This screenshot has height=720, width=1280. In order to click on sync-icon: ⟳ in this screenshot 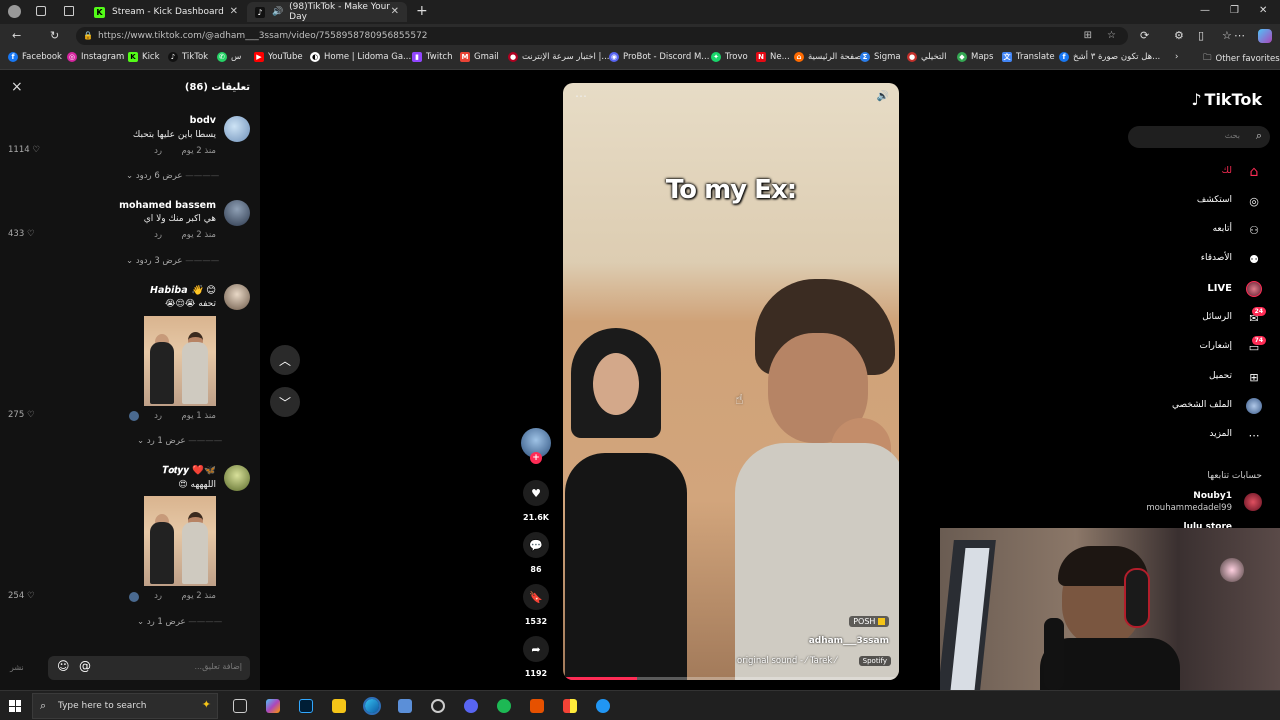, I will do `click(1144, 35)`.